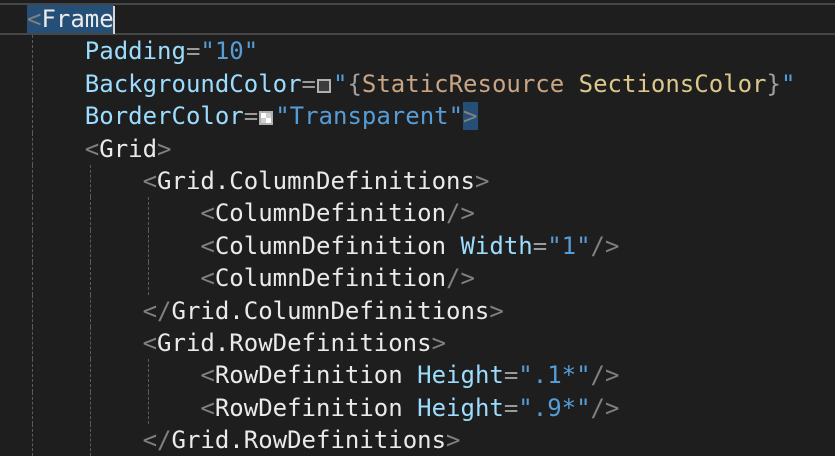 This screenshot has height=456, width=835. Describe the element at coordinates (324, 85) in the screenshot. I see `color-swatch-dark-icon` at that location.